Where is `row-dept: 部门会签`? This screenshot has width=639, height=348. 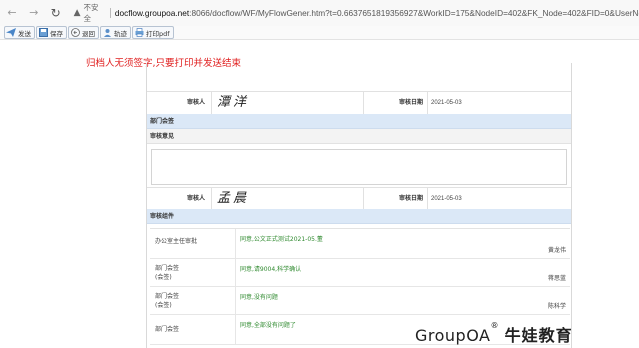
row-dept: 部门会签 is located at coordinates (167, 329).